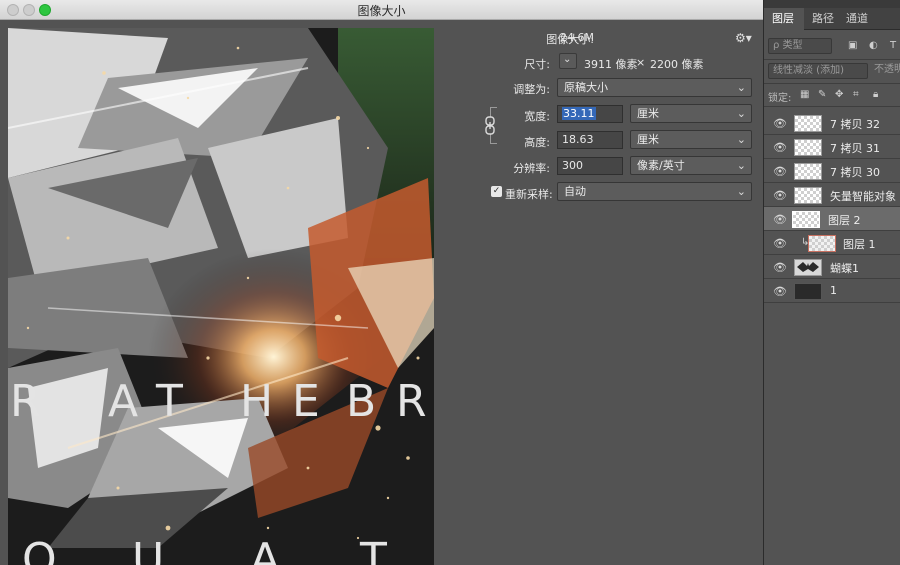 Image resolution: width=900 pixels, height=565 pixels. What do you see at coordinates (611, 64) in the screenshot?
I see `dimensions-width: 3911 像素` at bounding box center [611, 64].